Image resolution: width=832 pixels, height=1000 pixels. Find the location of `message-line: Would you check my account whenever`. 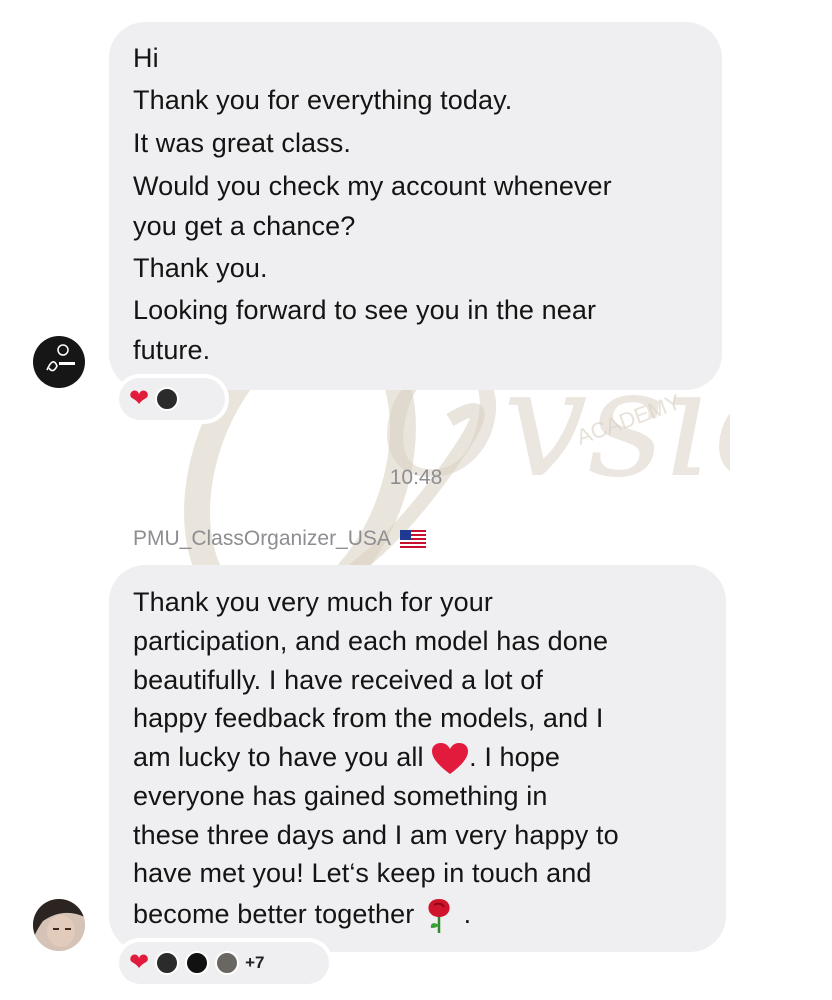

message-line: Would you check my account whenever is located at coordinates (372, 186).